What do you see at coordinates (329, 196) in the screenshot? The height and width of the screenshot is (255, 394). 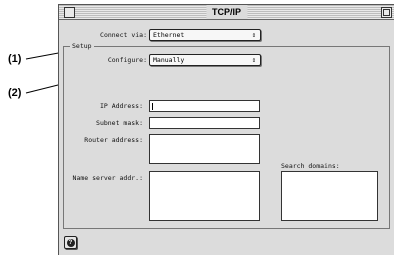 I see `search-domains-field` at bounding box center [329, 196].